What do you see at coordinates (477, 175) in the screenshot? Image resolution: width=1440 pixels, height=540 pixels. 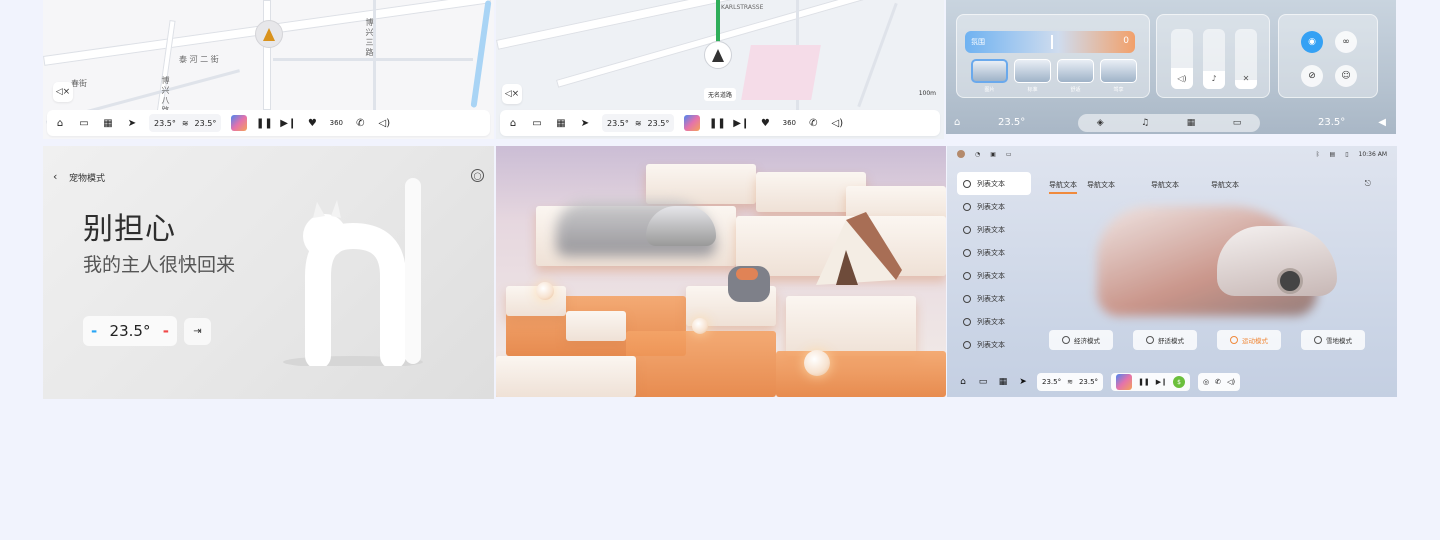 I see `settings-icon: ◯` at bounding box center [477, 175].